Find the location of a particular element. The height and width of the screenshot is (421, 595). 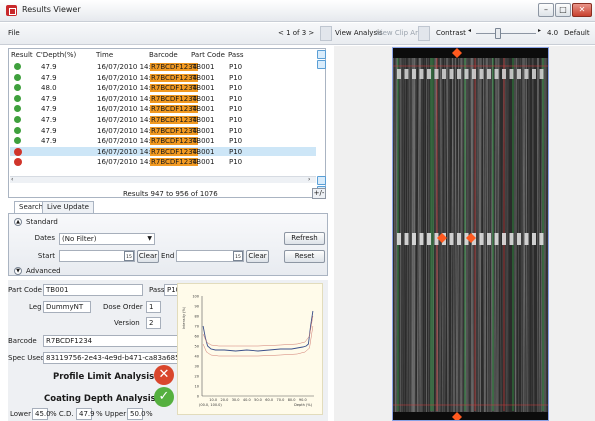

dates-label: Dates is located at coordinates (44, 238).